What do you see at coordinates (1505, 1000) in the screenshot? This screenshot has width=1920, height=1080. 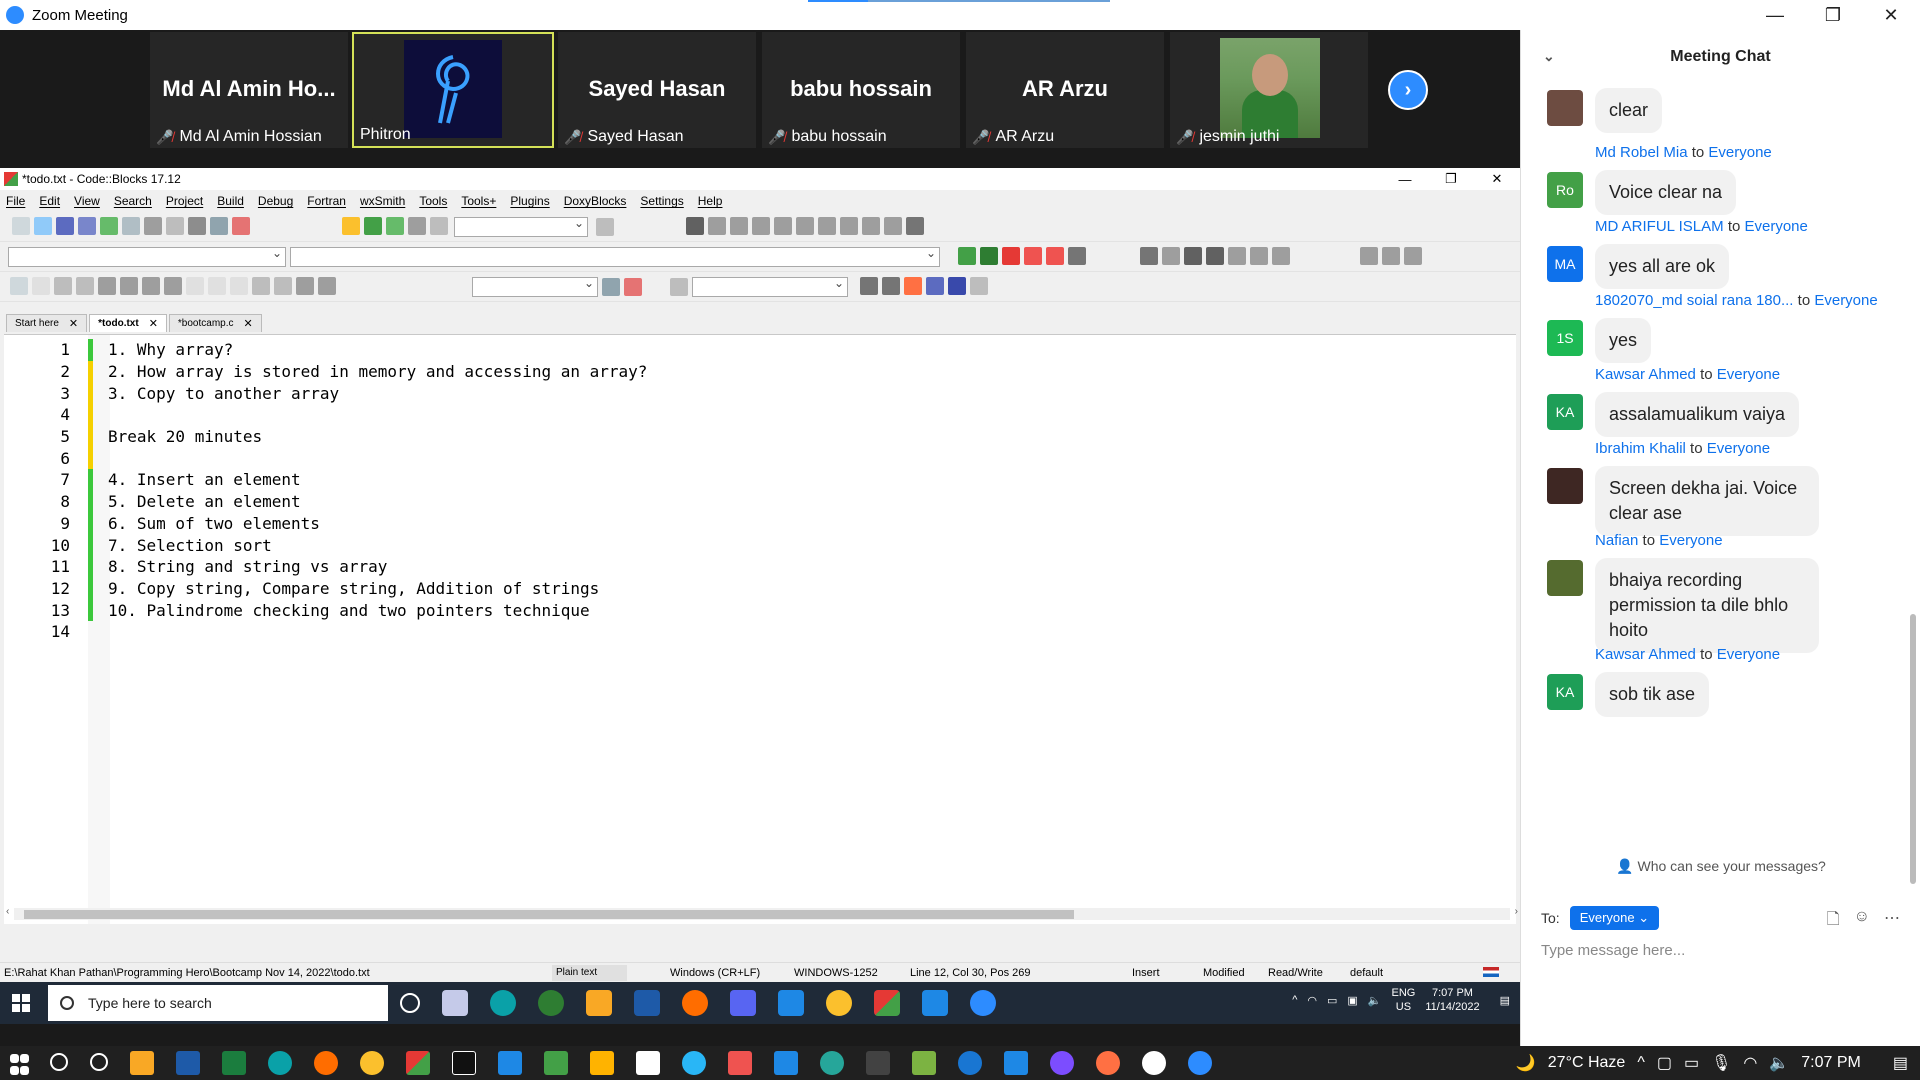 I see `notification-icon: ▤` at bounding box center [1505, 1000].